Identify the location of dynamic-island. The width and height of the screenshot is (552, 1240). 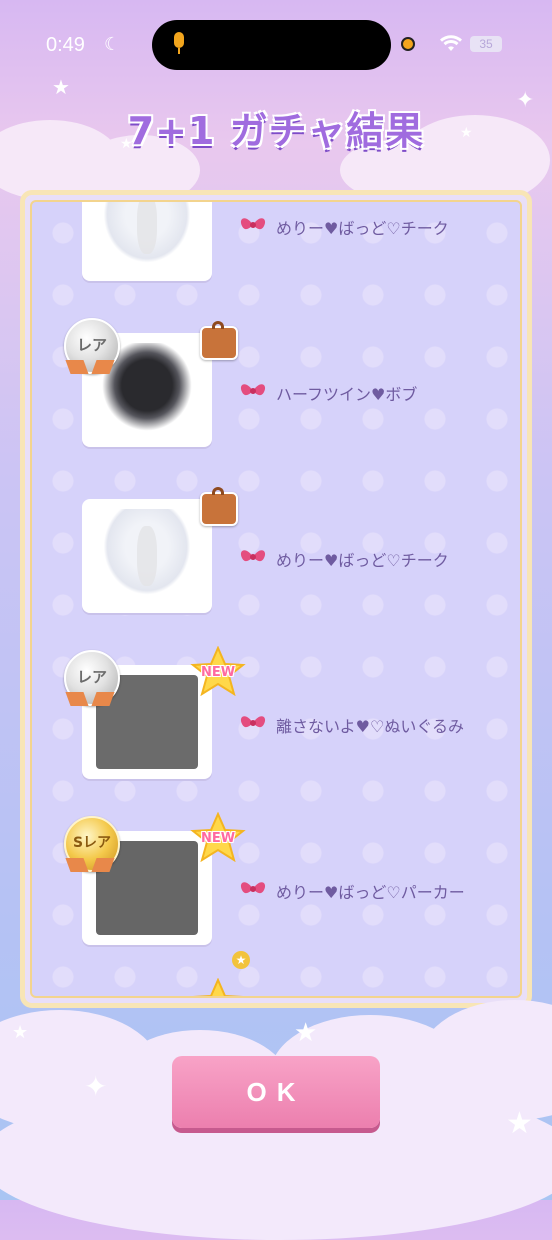
(271, 45).